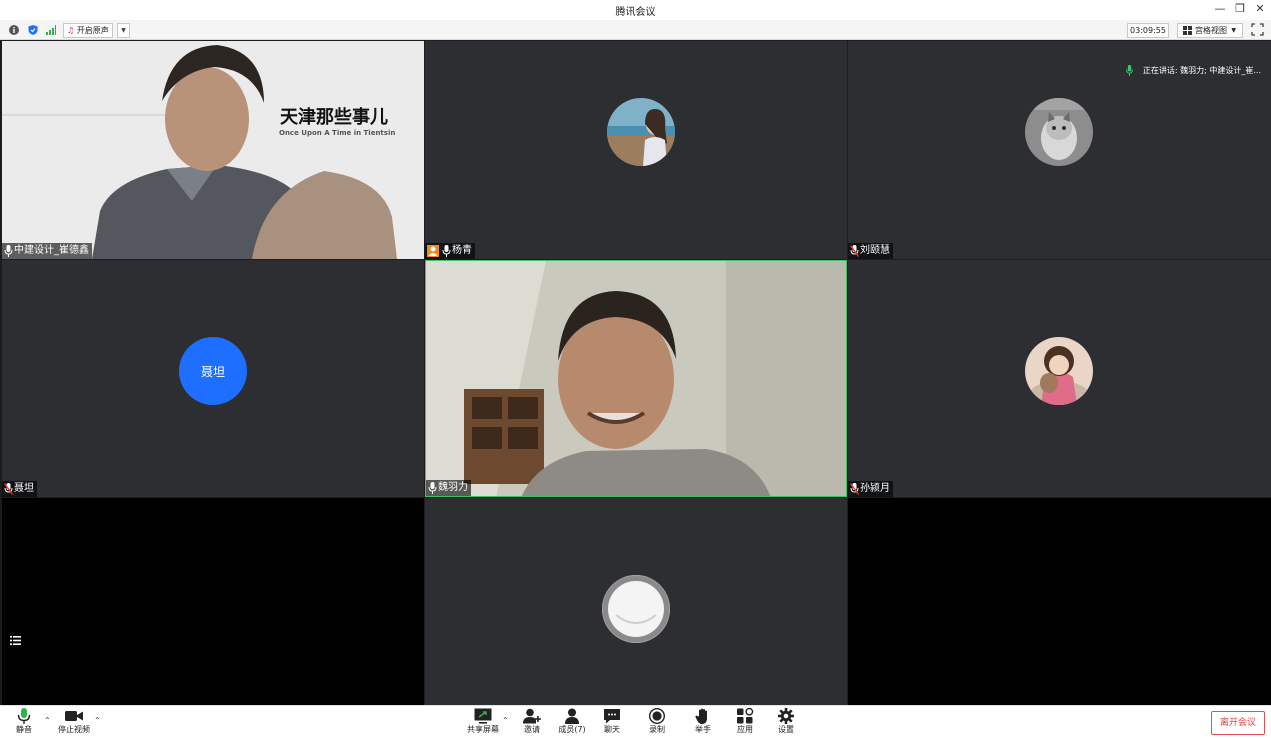 Image resolution: width=1271 pixels, height=738 pixels. I want to click on video-options-chevron-icon: ⌃, so click(97, 720).